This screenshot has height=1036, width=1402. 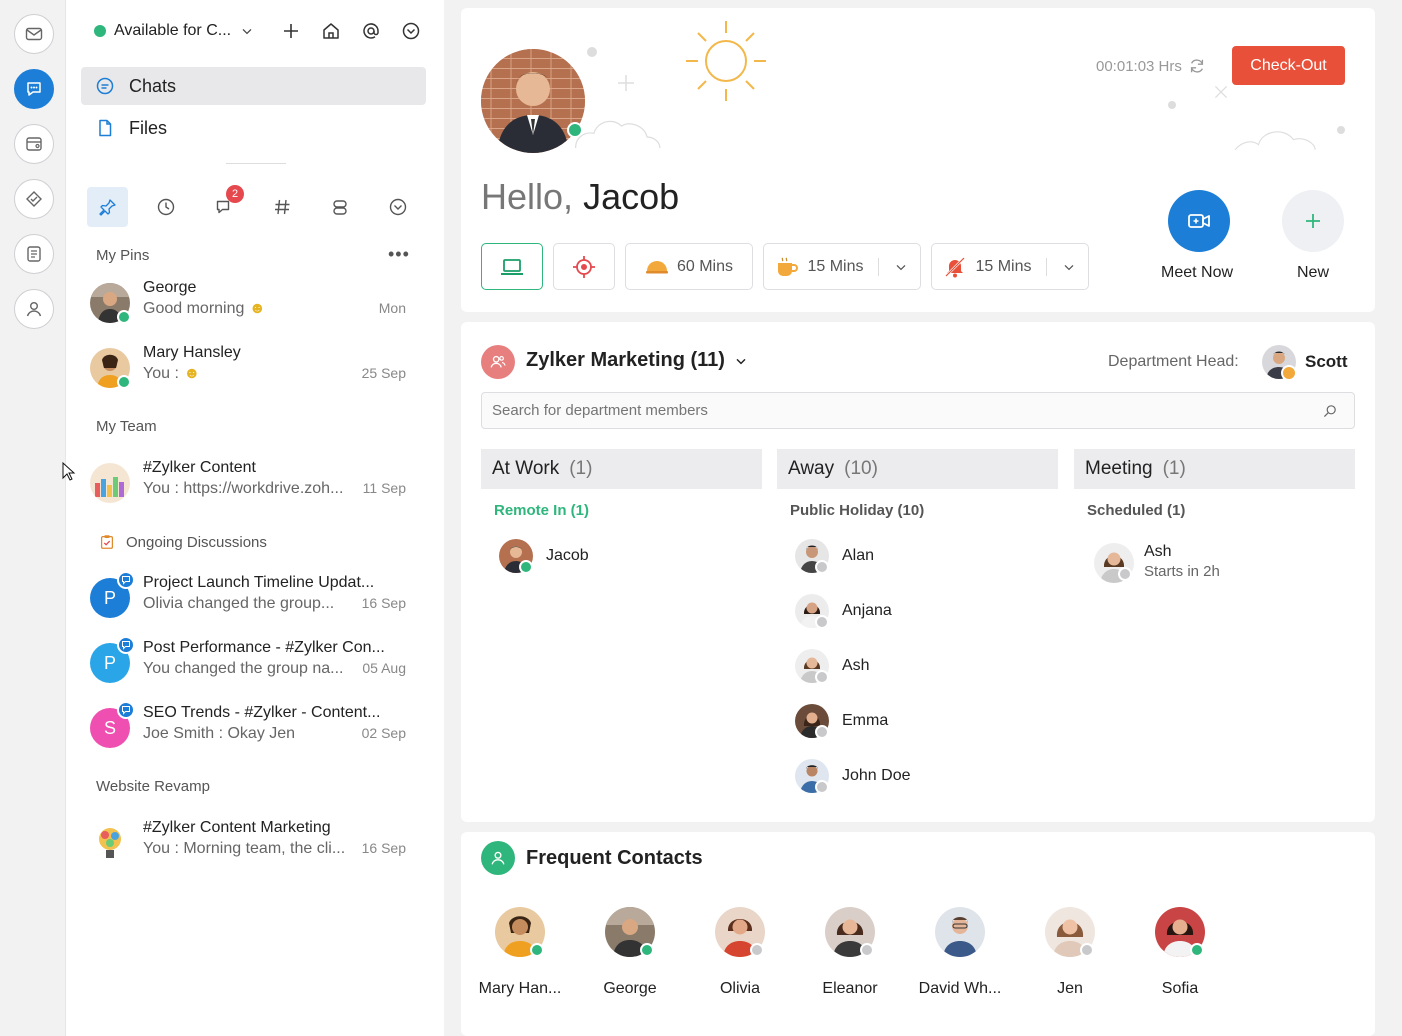 What do you see at coordinates (1288, 65) in the screenshot?
I see `checkout-button: Check-Out` at bounding box center [1288, 65].